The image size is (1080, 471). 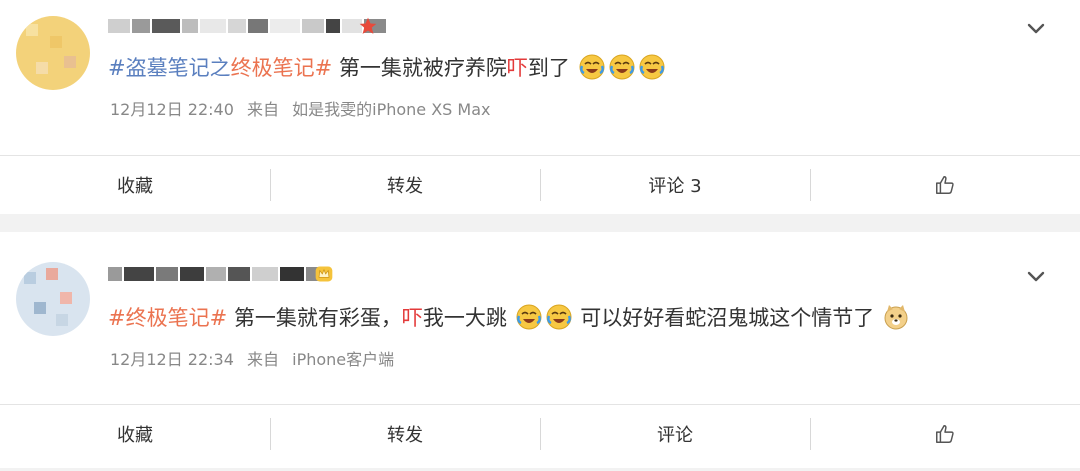 What do you see at coordinates (172, 359) in the screenshot?
I see `post-date: 12月12日 22:34` at bounding box center [172, 359].